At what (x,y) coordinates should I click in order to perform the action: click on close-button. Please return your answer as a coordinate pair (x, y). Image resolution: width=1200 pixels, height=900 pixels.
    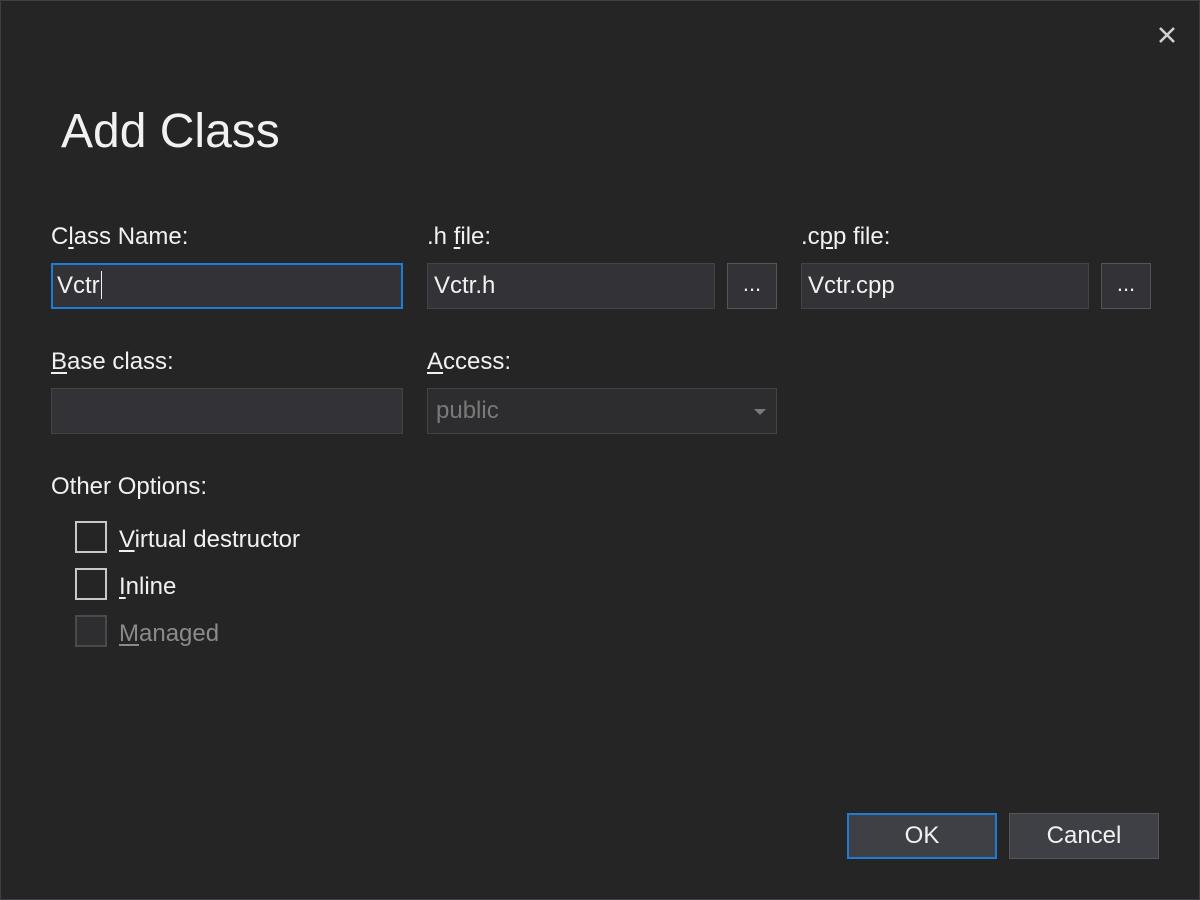
    Looking at the image, I should click on (1167, 35).